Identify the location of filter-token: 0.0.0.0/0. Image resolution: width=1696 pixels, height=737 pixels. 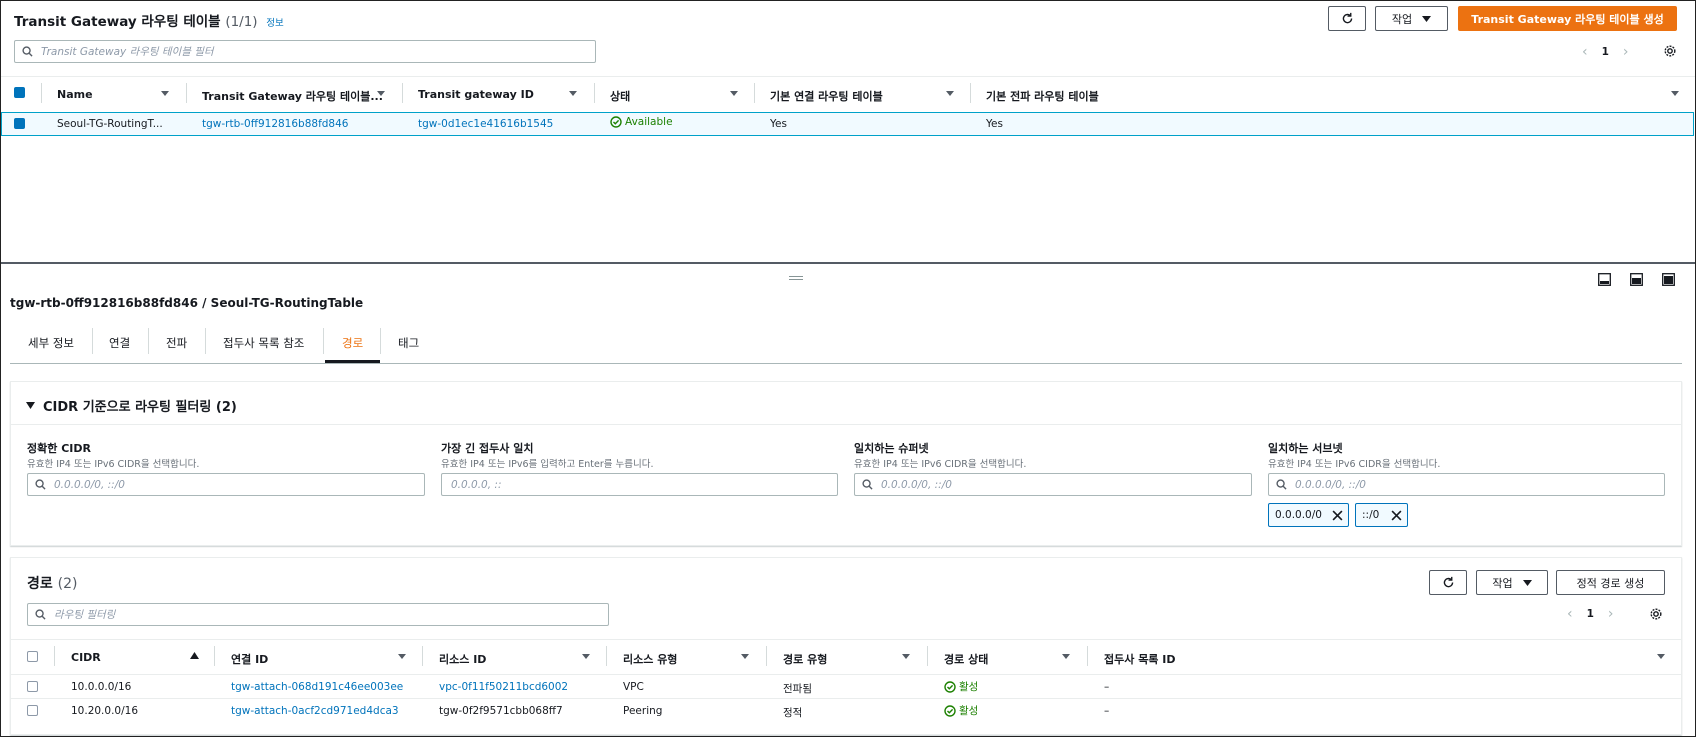
(1308, 515).